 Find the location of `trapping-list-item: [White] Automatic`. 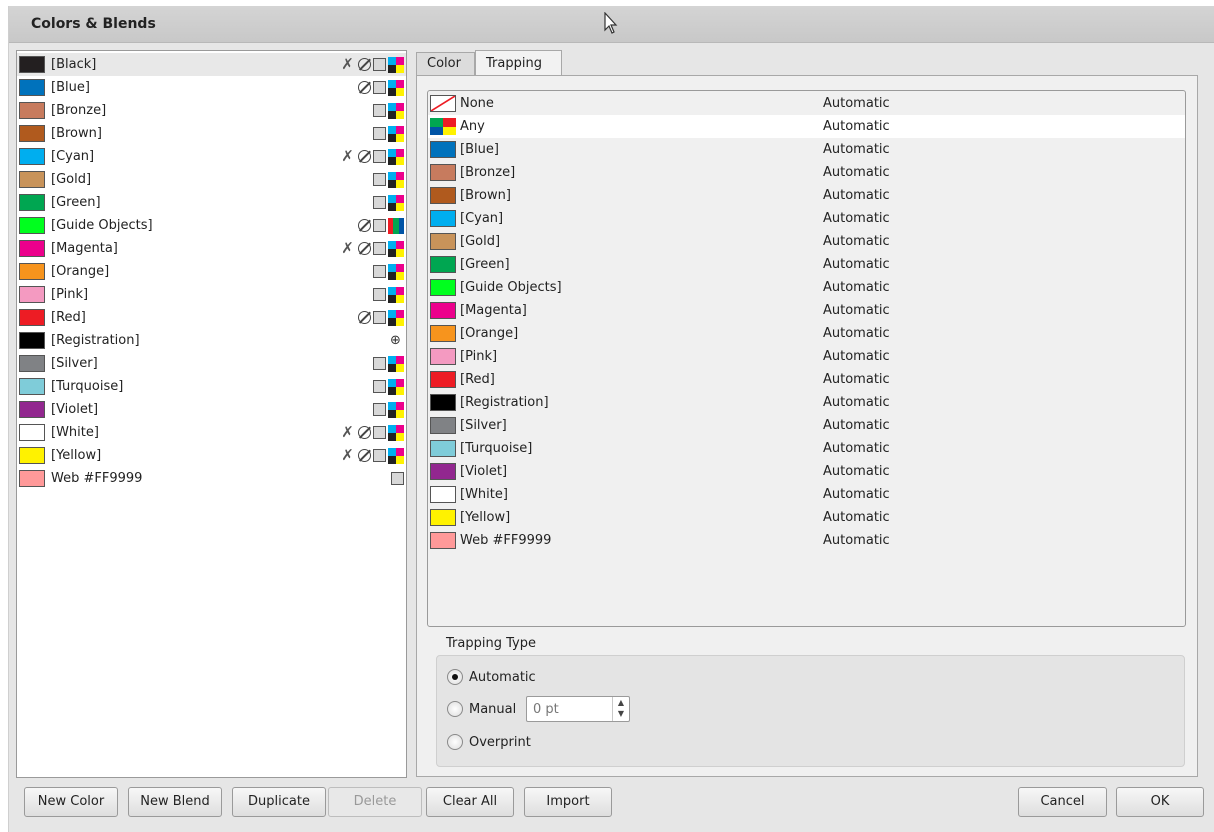

trapping-list-item: [White] Automatic is located at coordinates (806, 494).